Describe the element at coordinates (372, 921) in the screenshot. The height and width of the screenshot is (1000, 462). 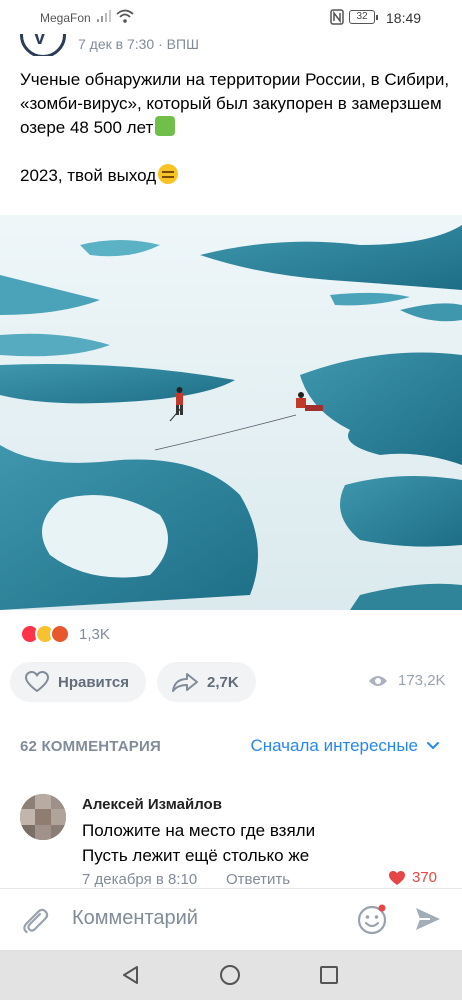
I see `sticker-emoji-icon` at that location.